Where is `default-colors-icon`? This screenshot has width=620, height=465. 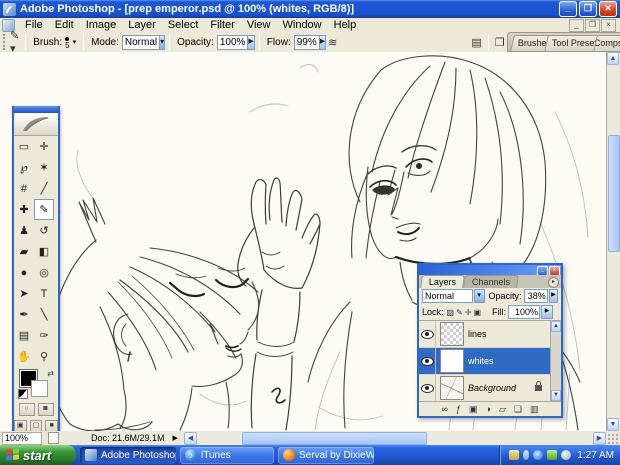 default-colors-icon is located at coordinates (23, 394).